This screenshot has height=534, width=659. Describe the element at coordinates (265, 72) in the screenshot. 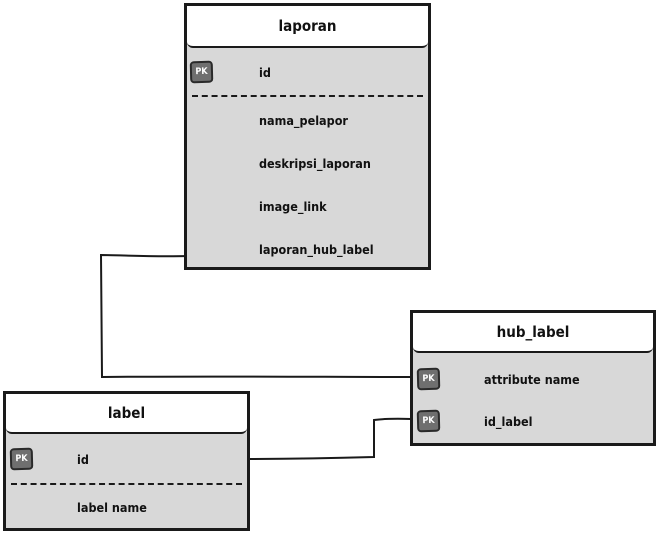

I see `laporan-field-id: id` at that location.